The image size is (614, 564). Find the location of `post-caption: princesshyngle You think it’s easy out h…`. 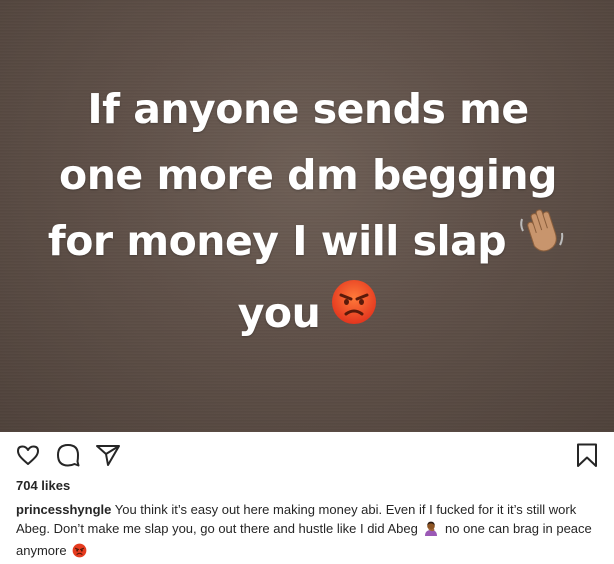

post-caption: princesshyngle You think it’s easy out h… is located at coordinates (308, 531).